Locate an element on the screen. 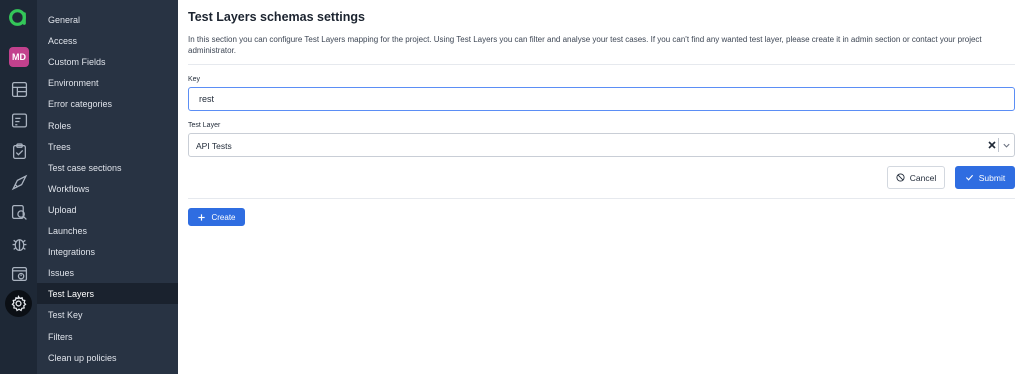  sidebar-item-integrations: Integrations is located at coordinates (107, 251).